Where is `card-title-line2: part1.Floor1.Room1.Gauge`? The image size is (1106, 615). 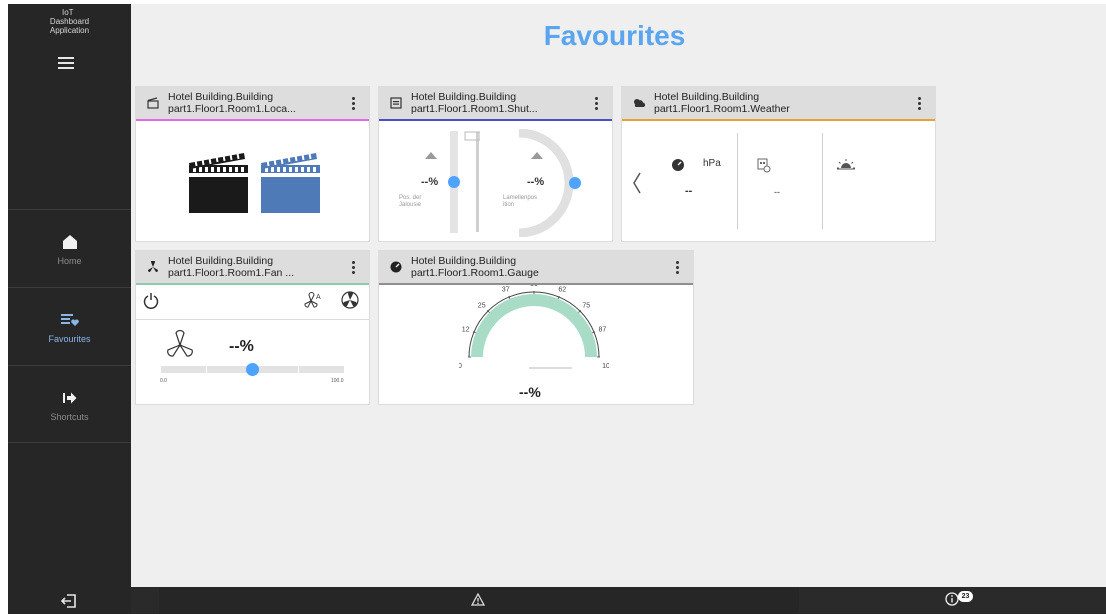 card-title-line2: part1.Floor1.Room1.Gauge is located at coordinates (475, 273).